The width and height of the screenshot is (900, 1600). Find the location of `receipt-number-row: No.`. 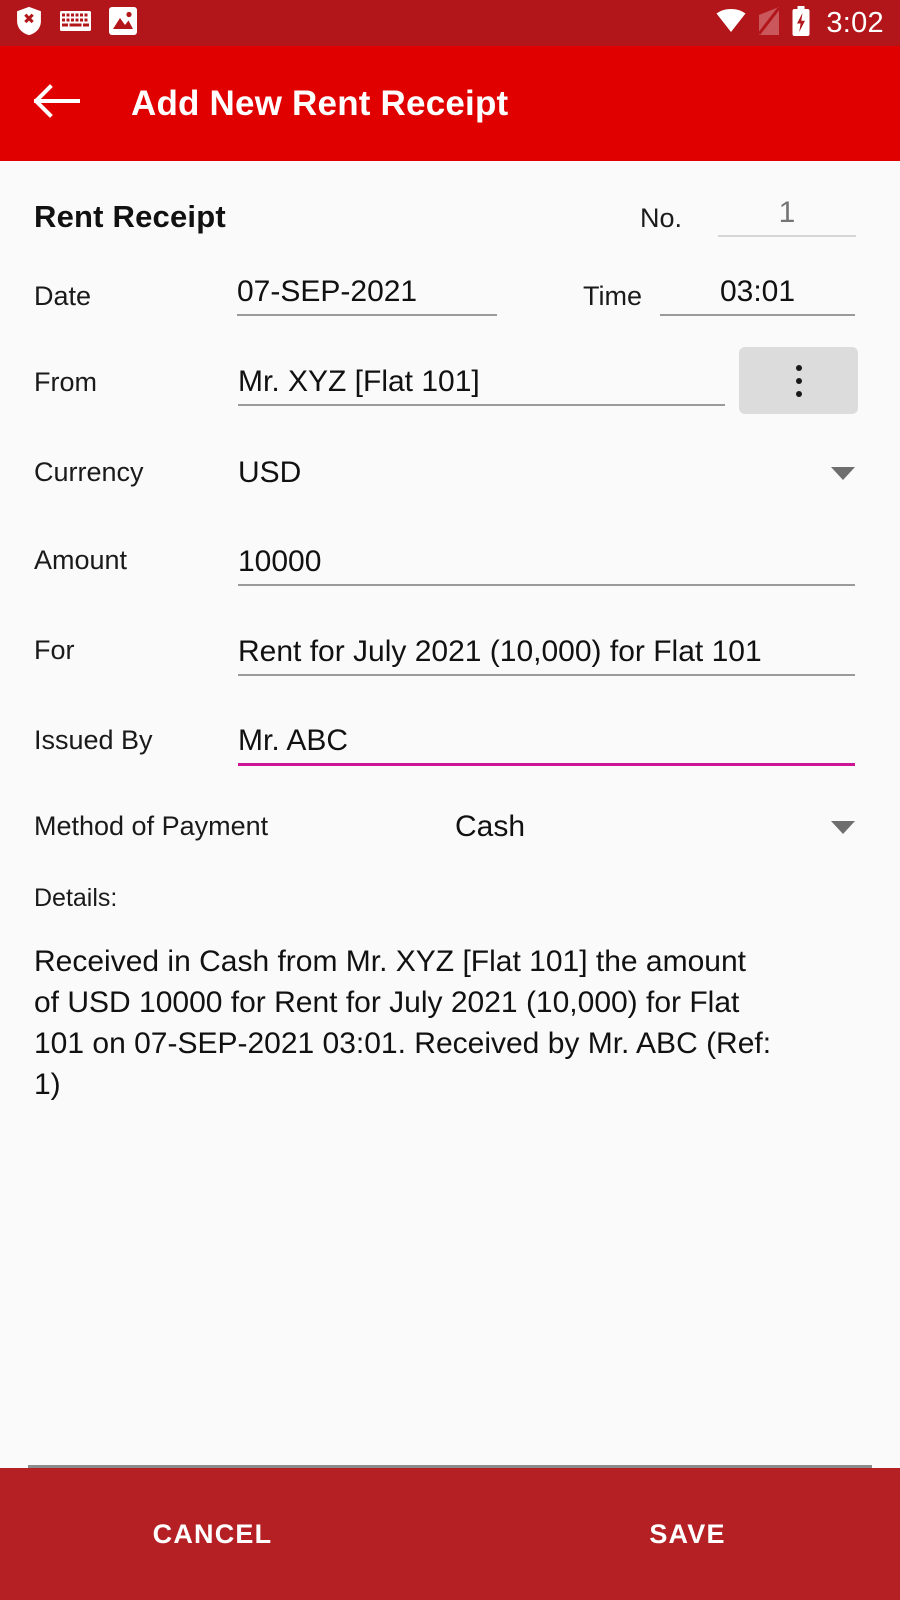

receipt-number-row: No. is located at coordinates (661, 218).